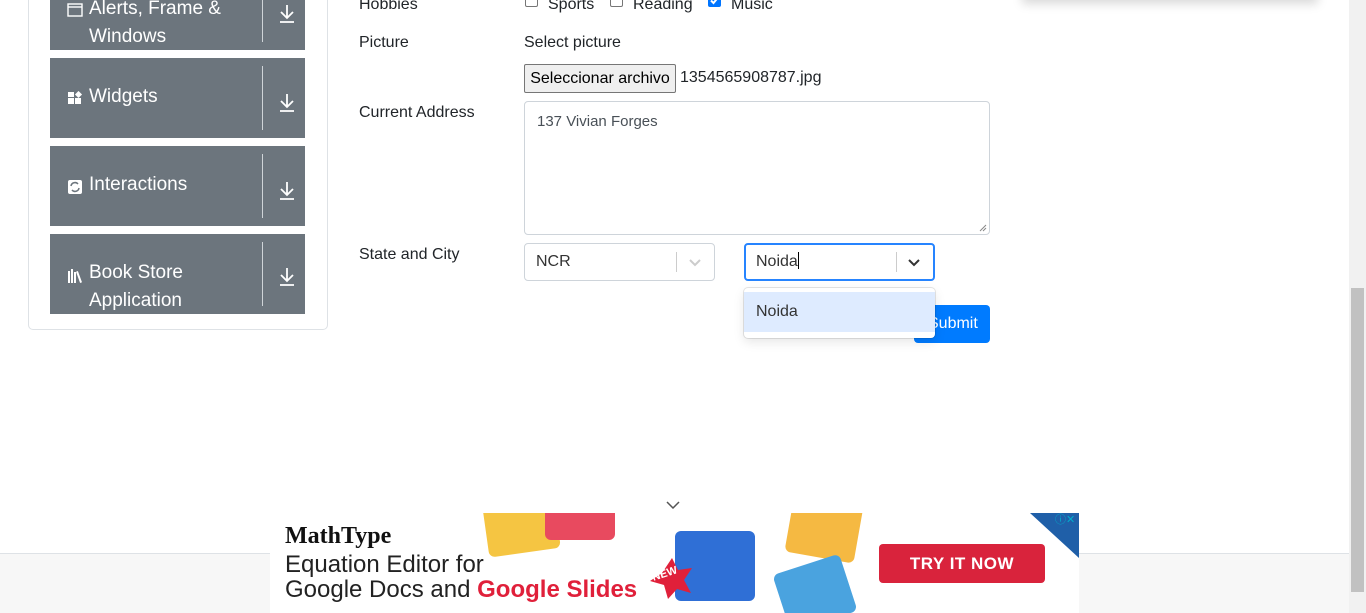  Describe the element at coordinates (553, 261) in the screenshot. I see `state-select-value: NCR` at that location.